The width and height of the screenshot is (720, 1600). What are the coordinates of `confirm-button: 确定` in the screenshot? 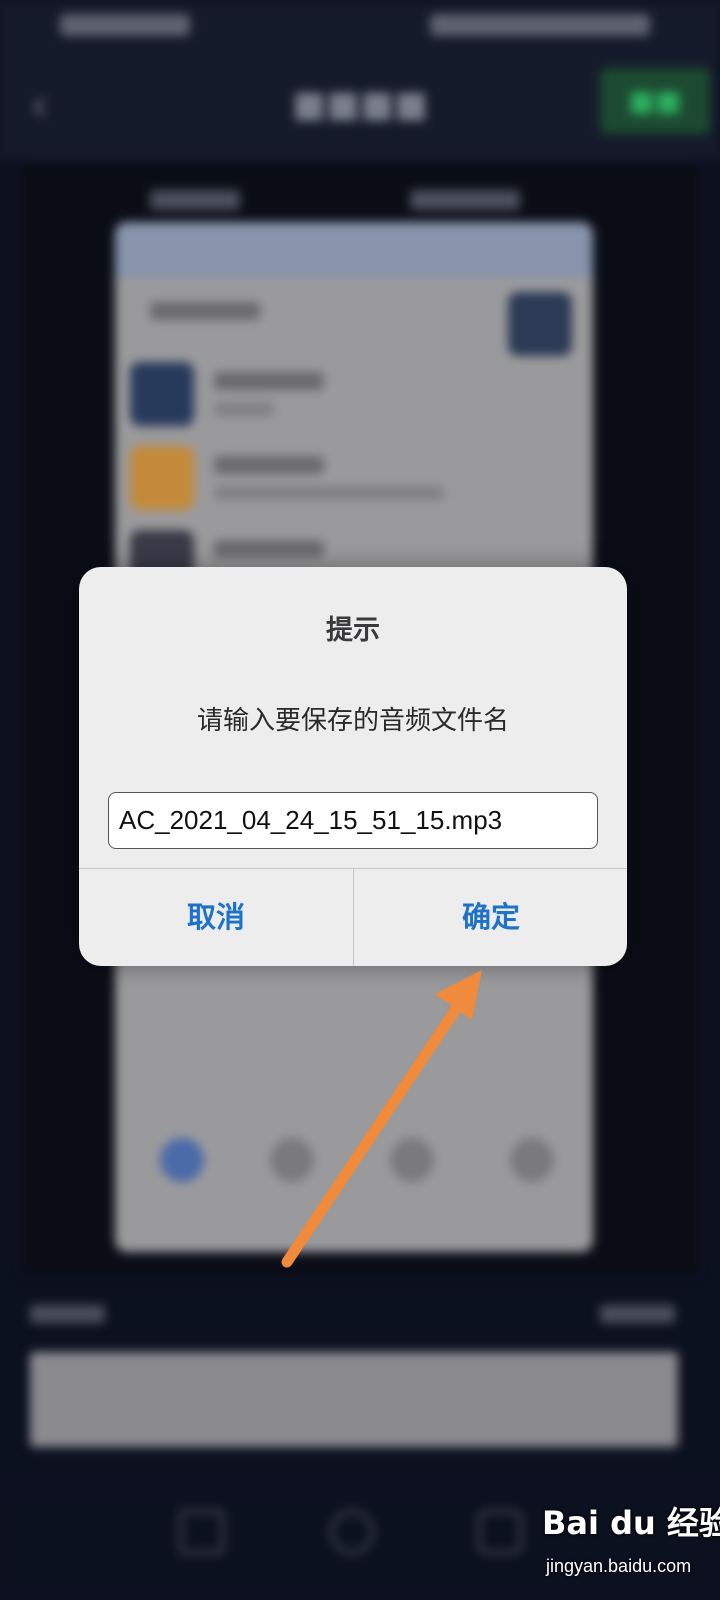 It's located at (490, 917).